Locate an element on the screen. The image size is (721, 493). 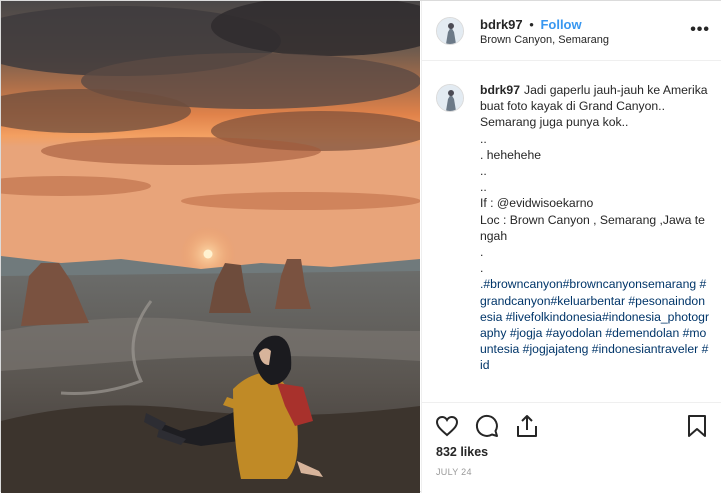
bookmark-icon is located at coordinates (697, 426).